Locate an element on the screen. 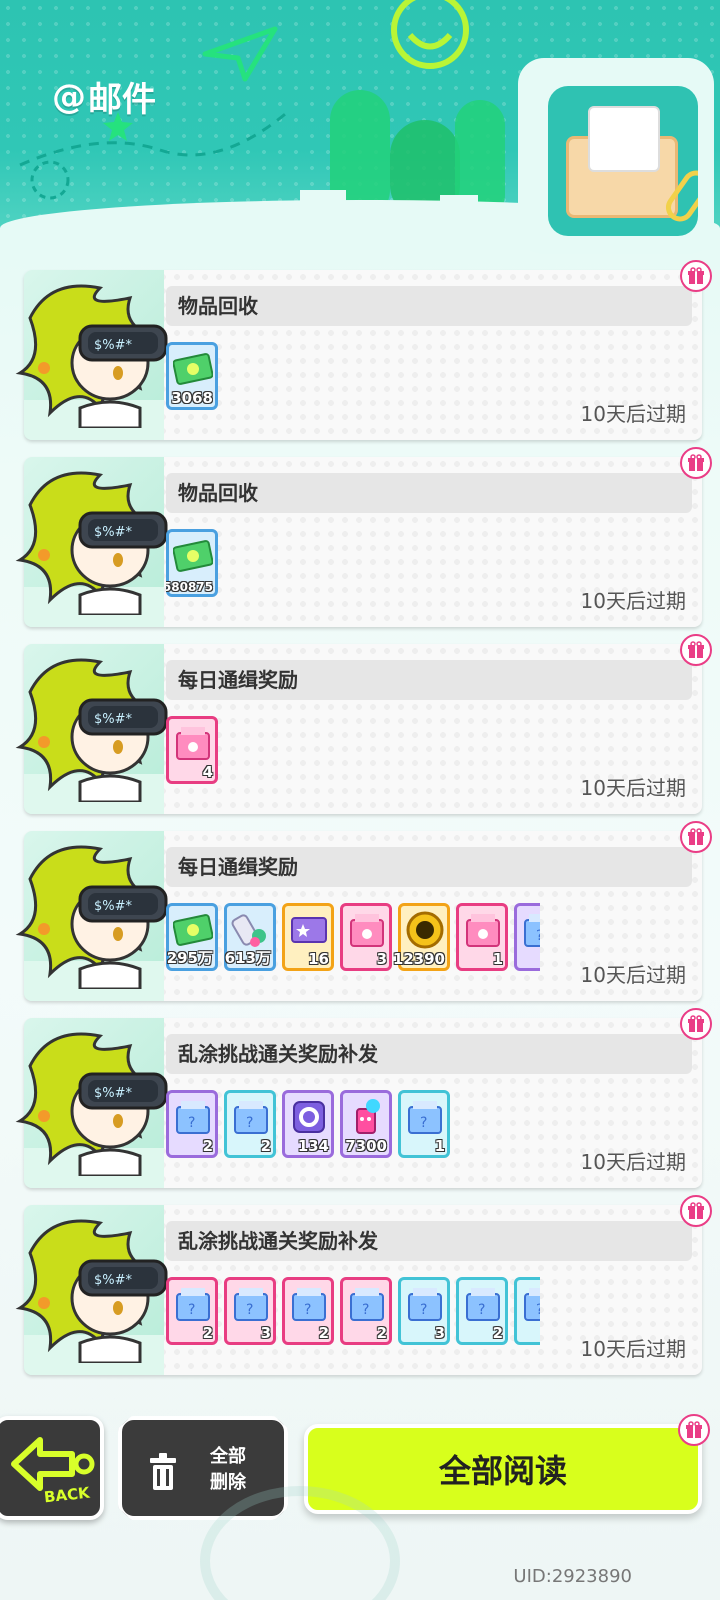 Image resolution: width=720 pixels, height=1600 pixels. reward-count: 7300 is located at coordinates (366, 1146).